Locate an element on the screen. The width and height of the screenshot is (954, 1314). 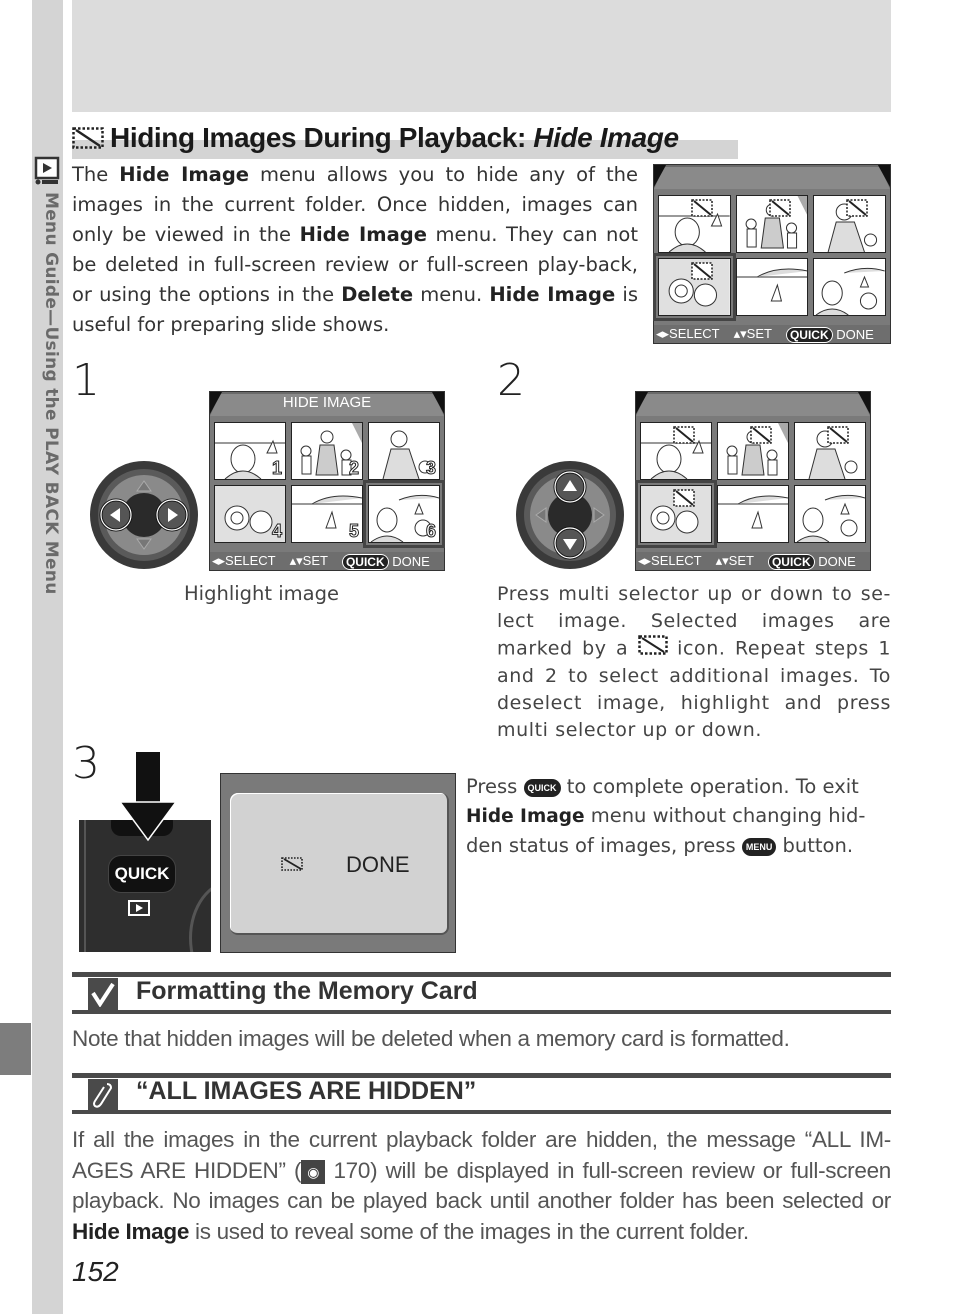
thumbnail-number: 6 is located at coordinates (430, 531).